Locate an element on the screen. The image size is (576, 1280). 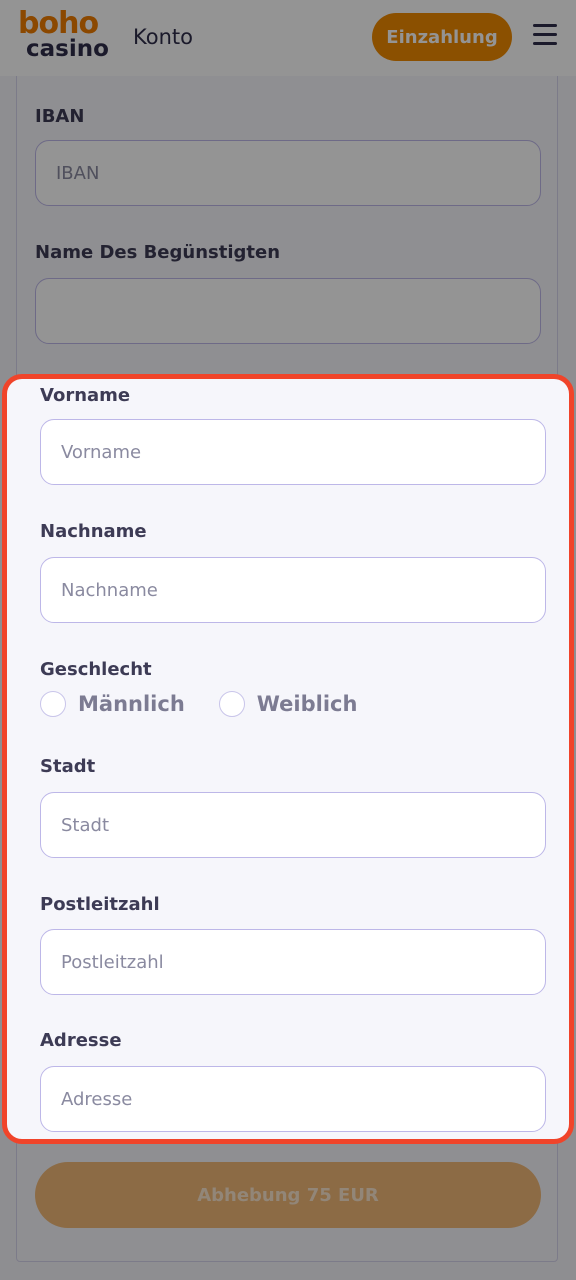
address-input is located at coordinates (293, 1099).